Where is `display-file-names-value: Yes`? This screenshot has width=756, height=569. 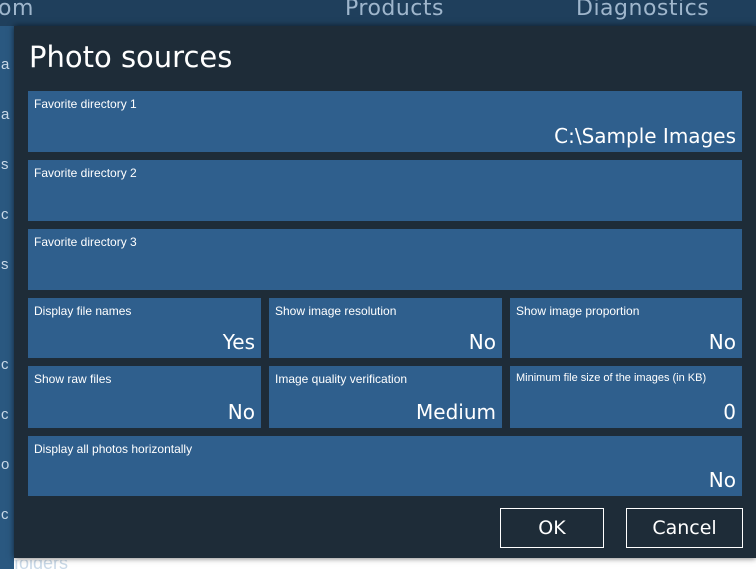
display-file-names-value: Yes is located at coordinates (238, 342).